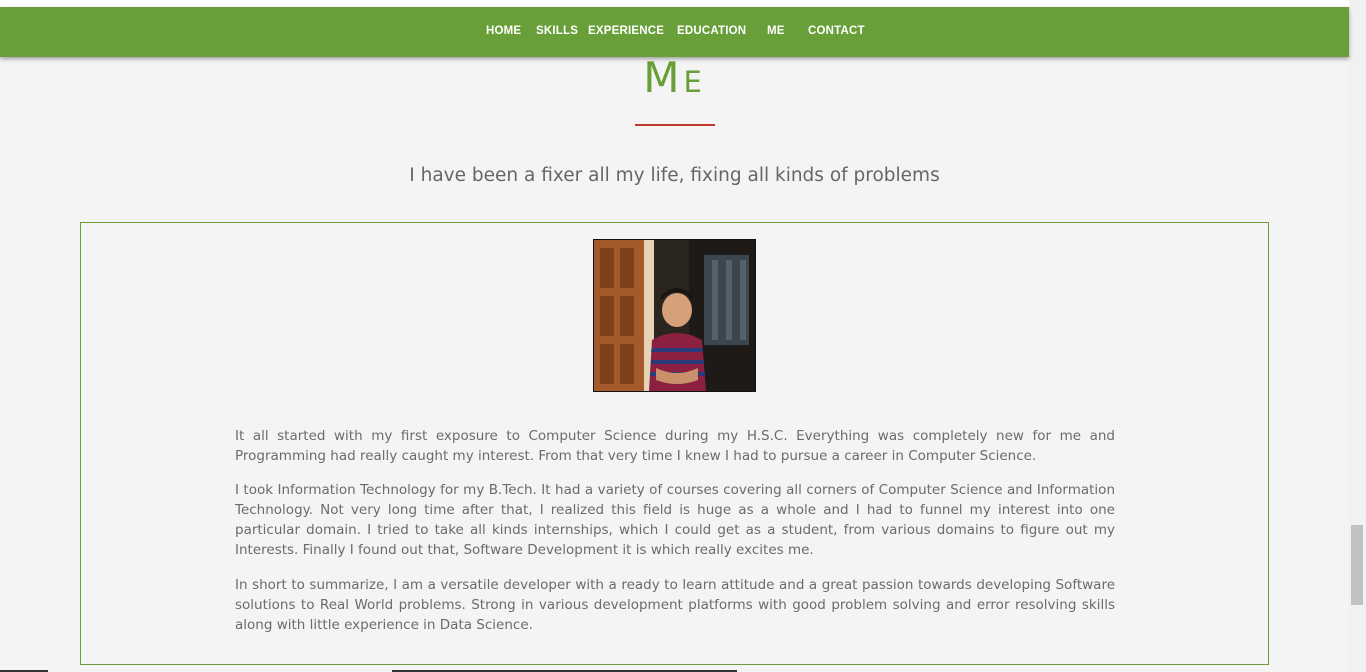  I want to click on section-title: Me, so click(674, 77).